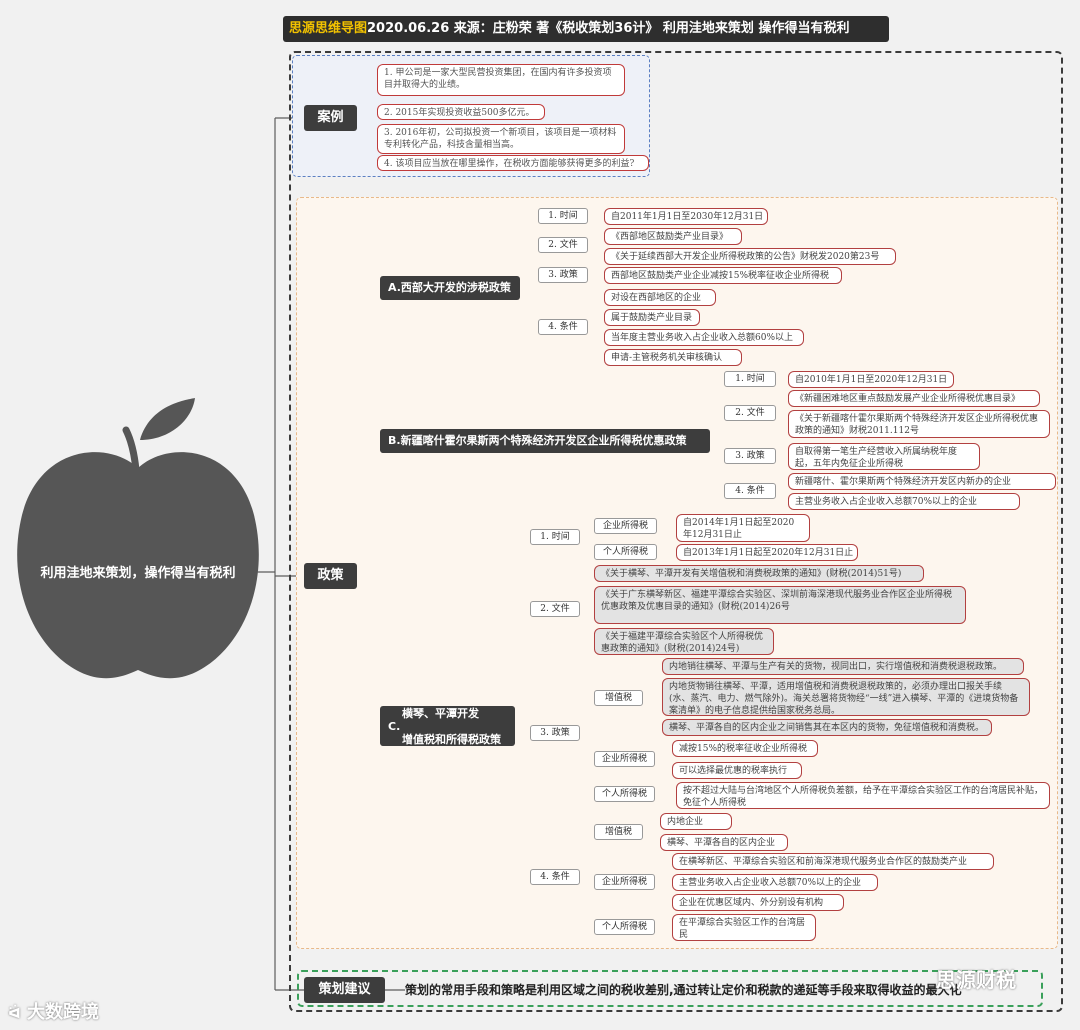  I want to click on policy-c-cond-sub: 增值税, so click(618, 832).